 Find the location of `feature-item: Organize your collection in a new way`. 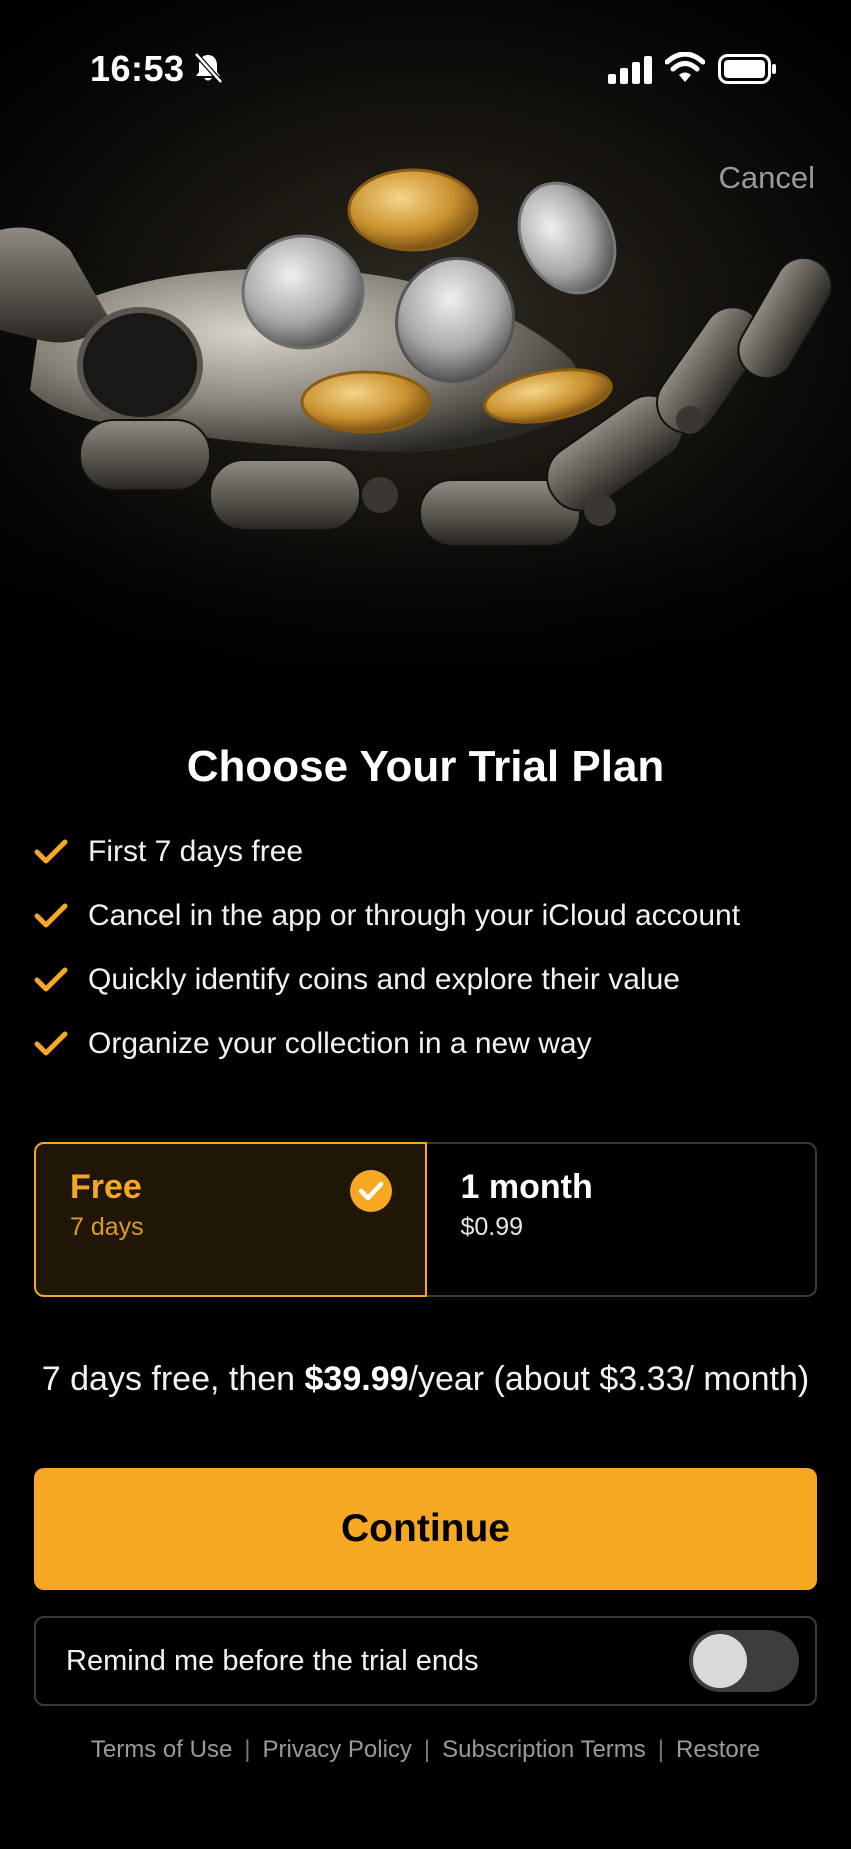

feature-item: Organize your collection in a new way is located at coordinates (434, 1044).